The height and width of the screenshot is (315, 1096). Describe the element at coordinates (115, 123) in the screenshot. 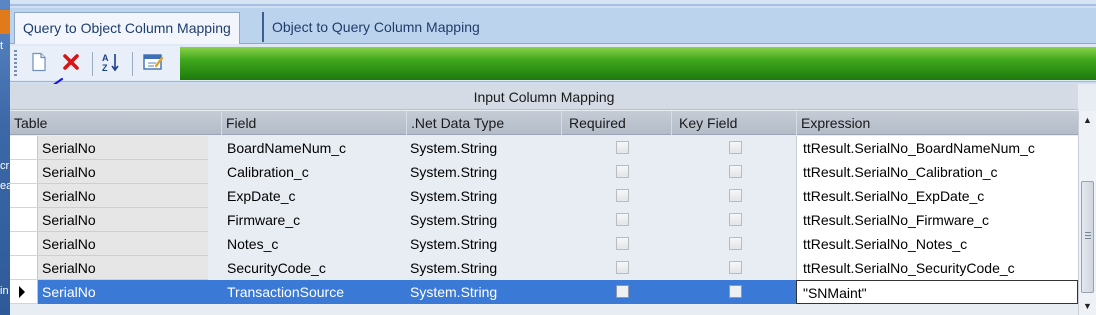

I see `column-header-table: Table` at that location.